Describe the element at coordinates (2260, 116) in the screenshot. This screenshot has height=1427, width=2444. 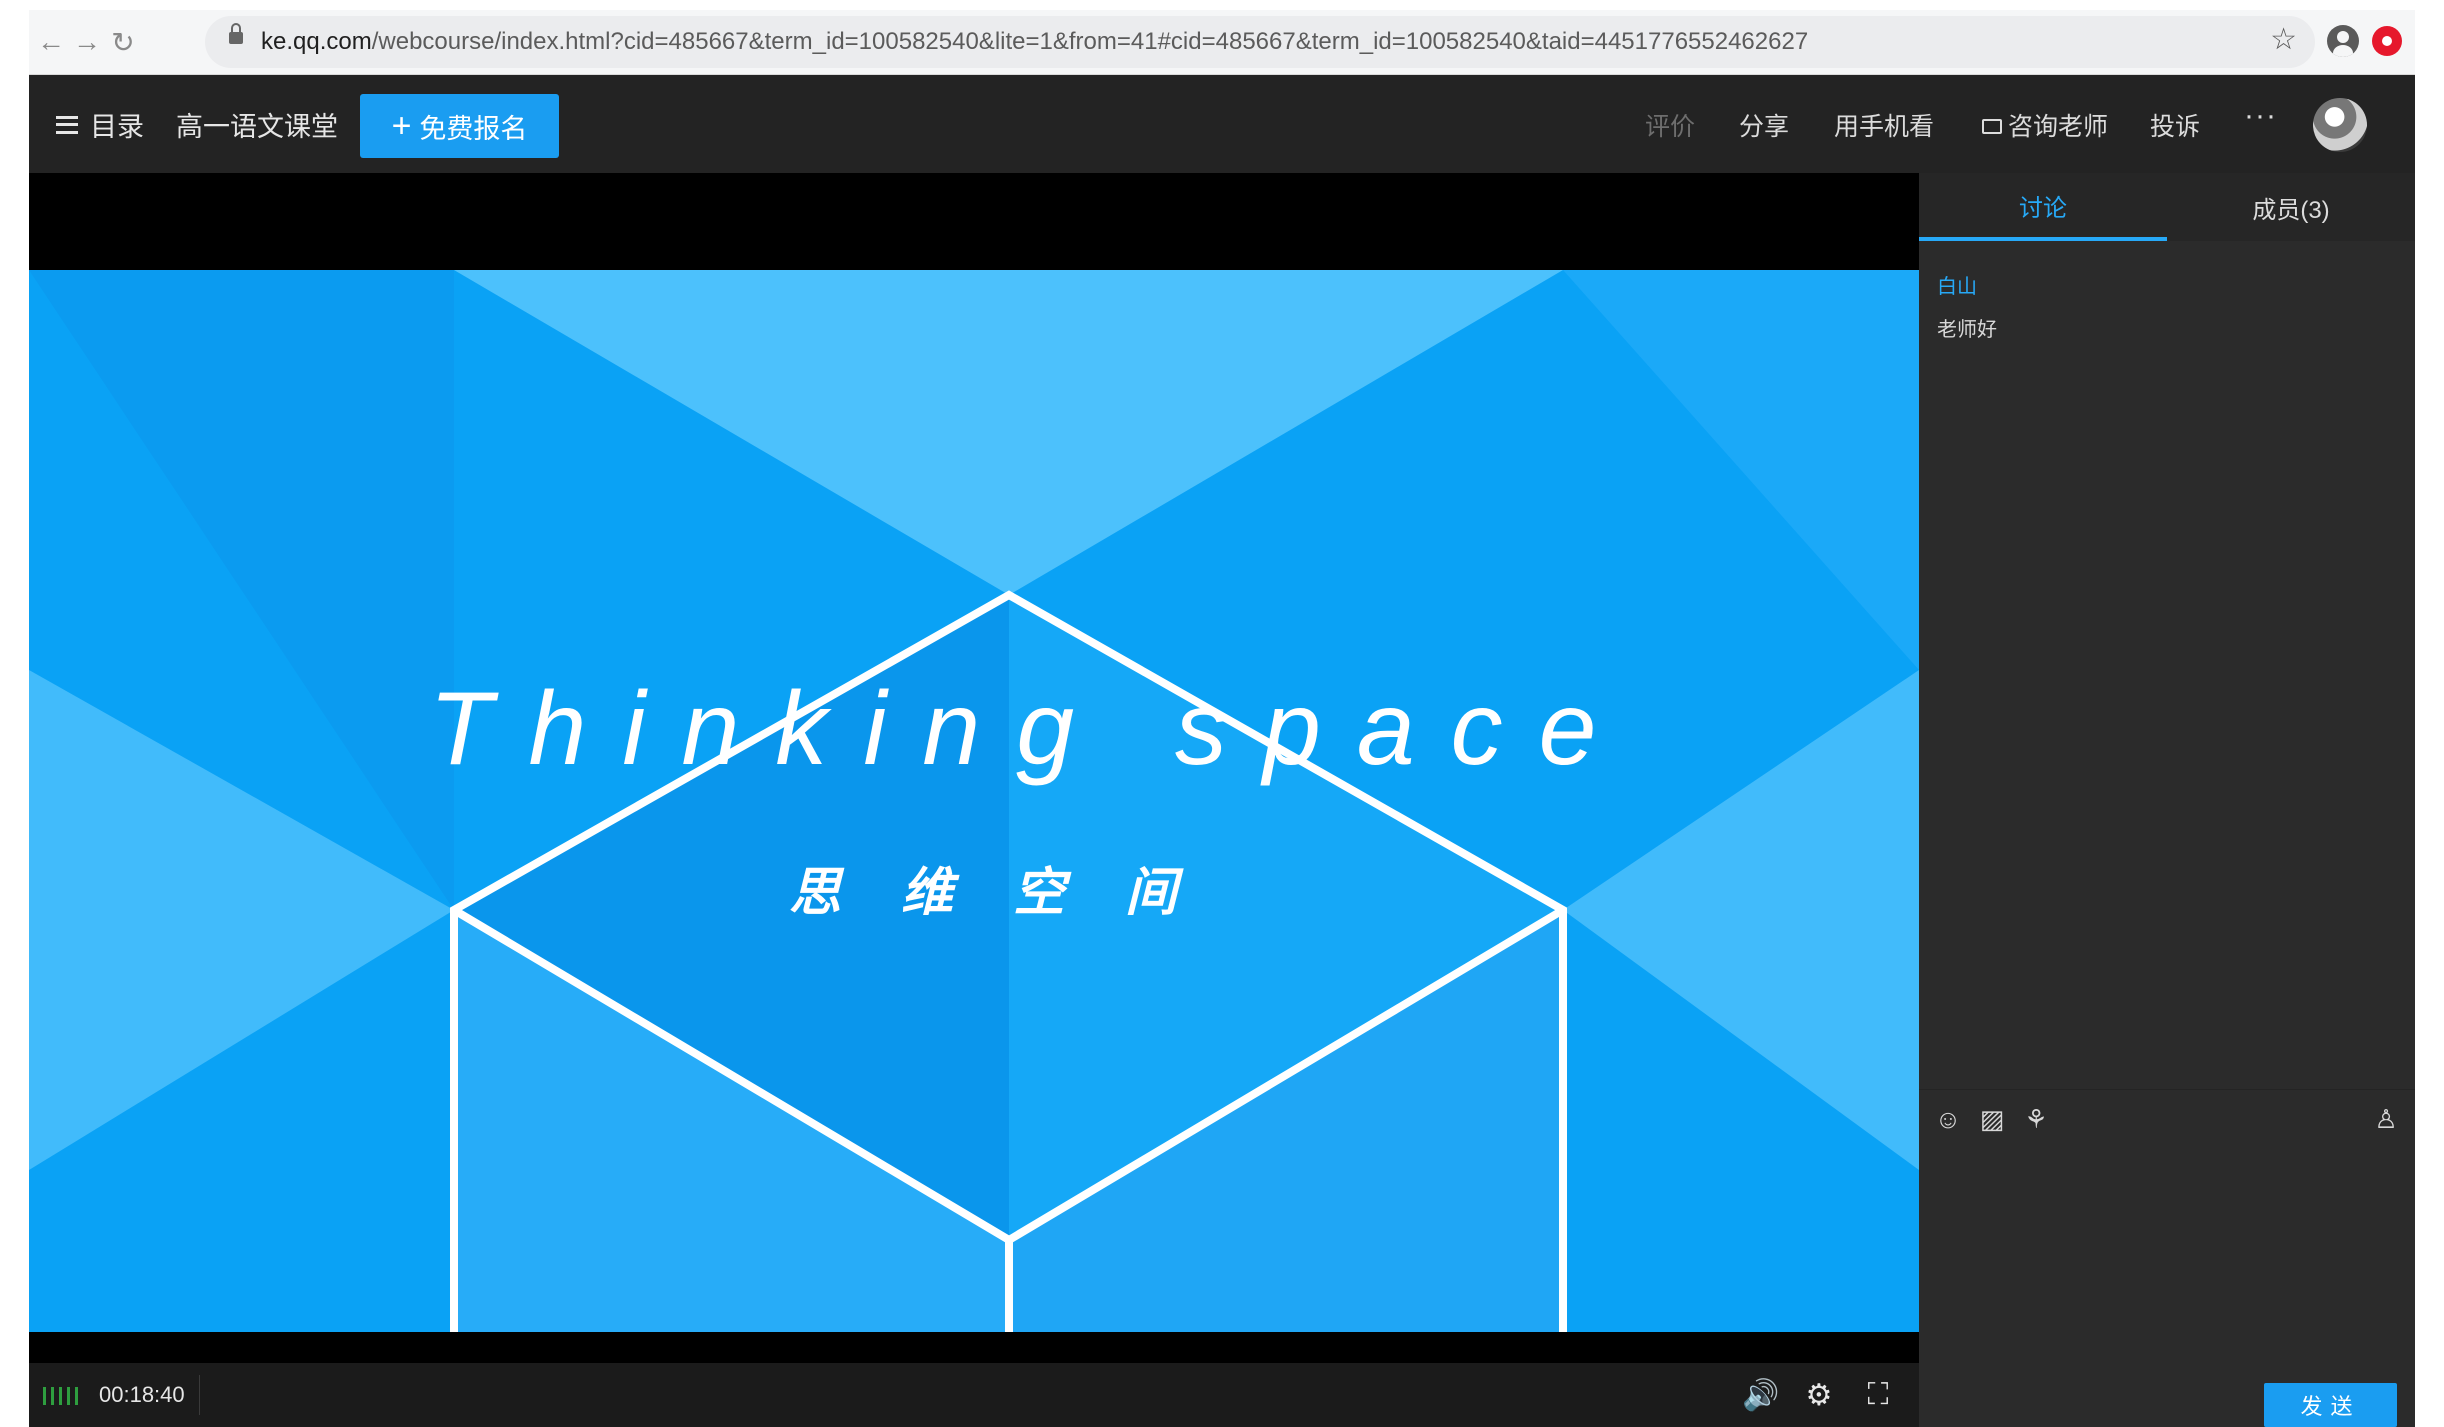
I see `more-icon: ···` at that location.